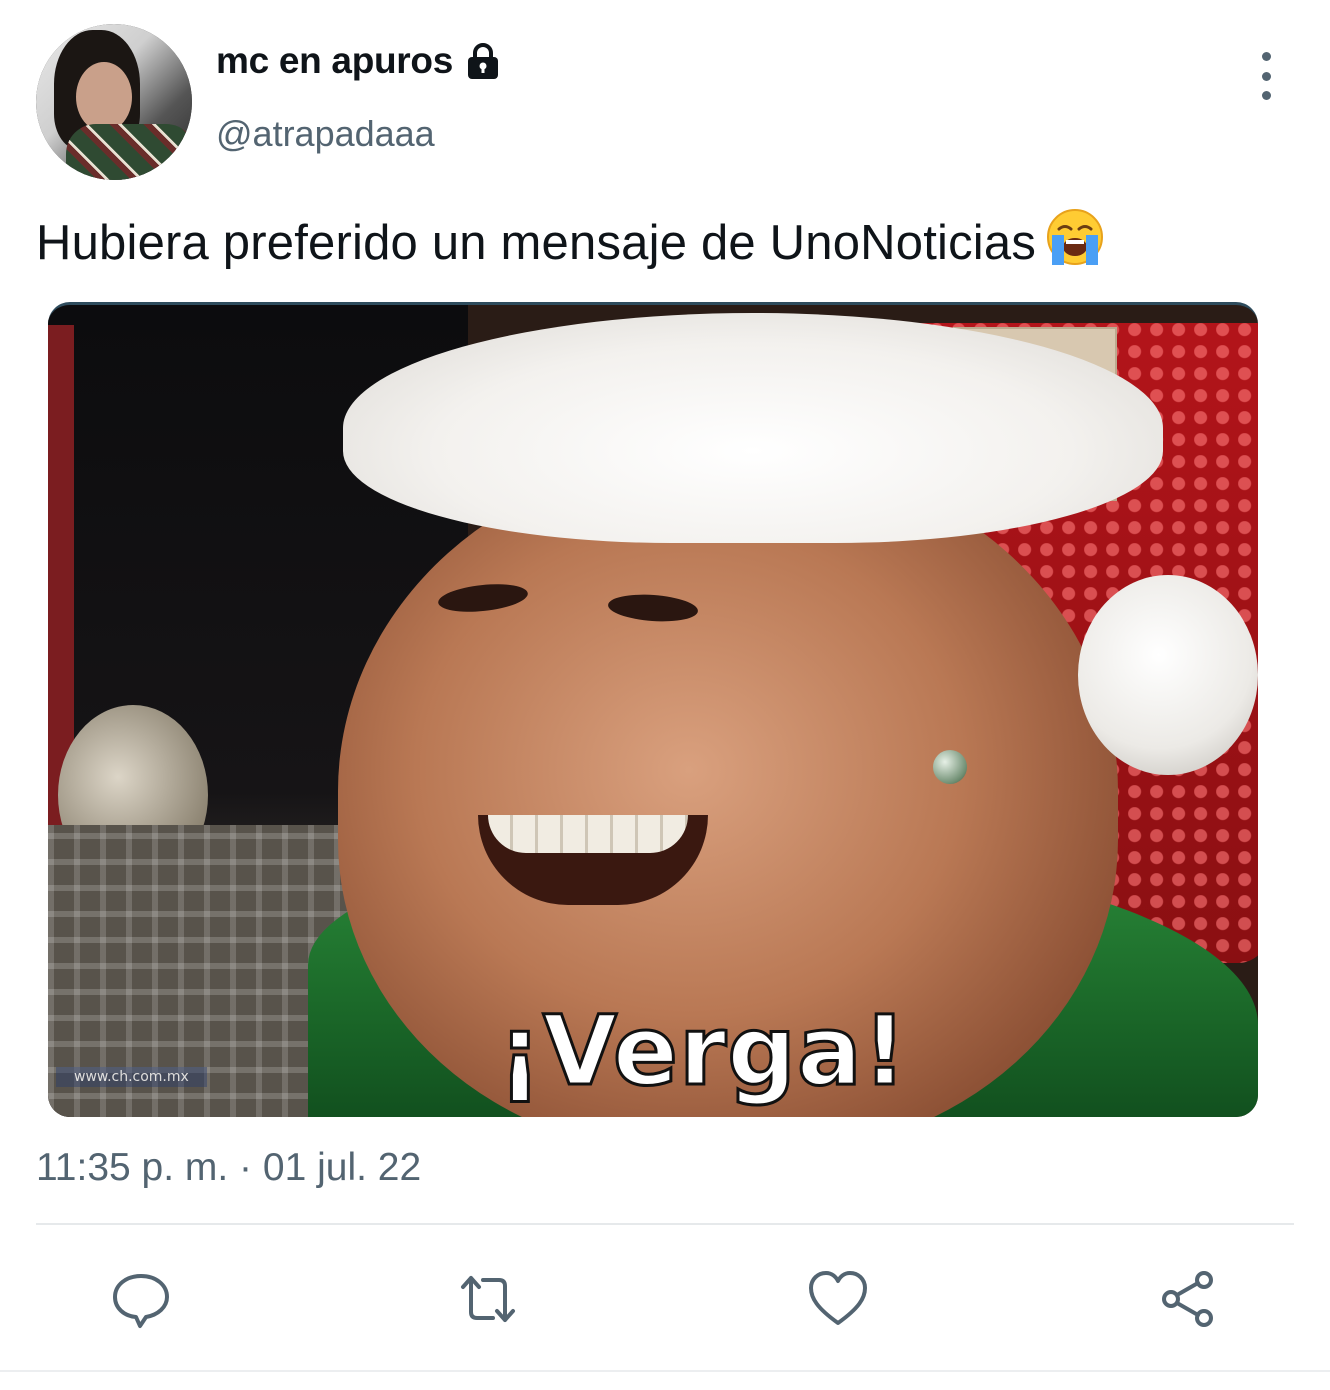 This screenshot has width=1330, height=1390. I want to click on retweet-icon, so click(488, 1299).